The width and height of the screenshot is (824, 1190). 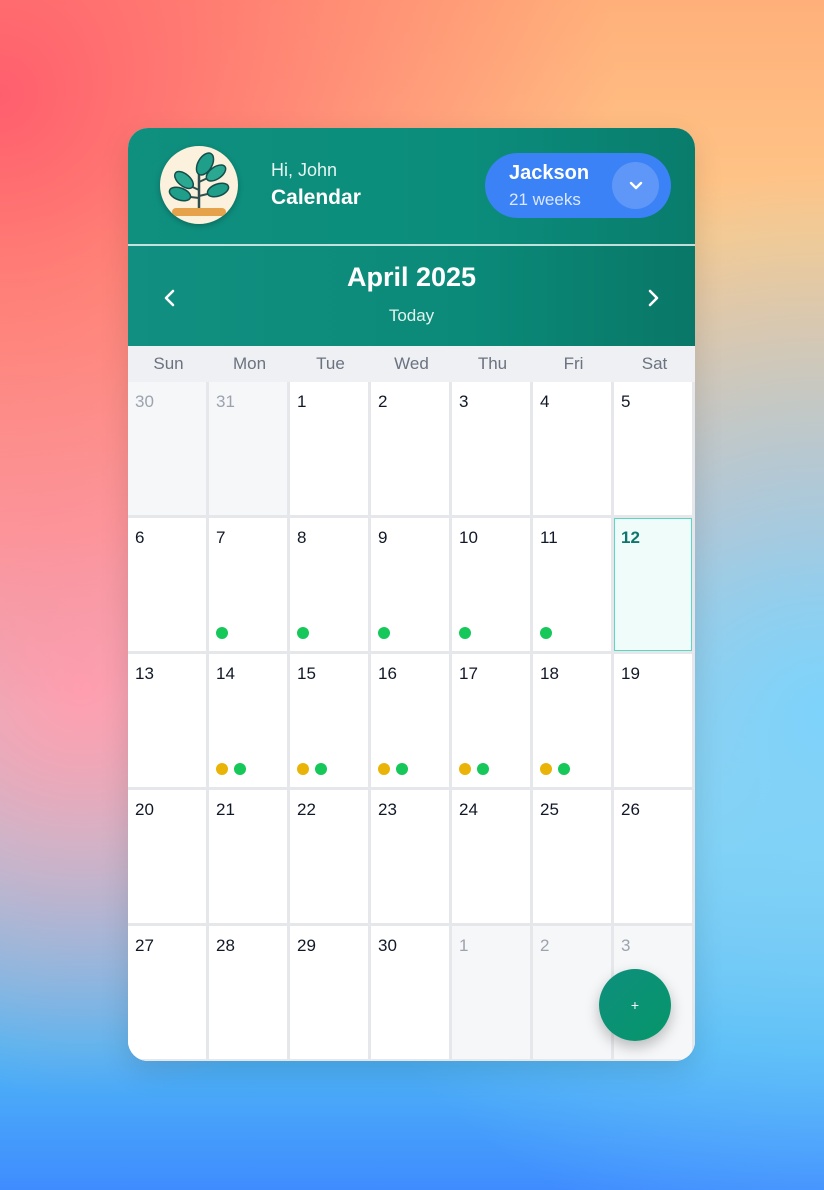 What do you see at coordinates (411, 187) in the screenshot?
I see `app-header: Hi, John Calendar Jackson 21 weeks` at bounding box center [411, 187].